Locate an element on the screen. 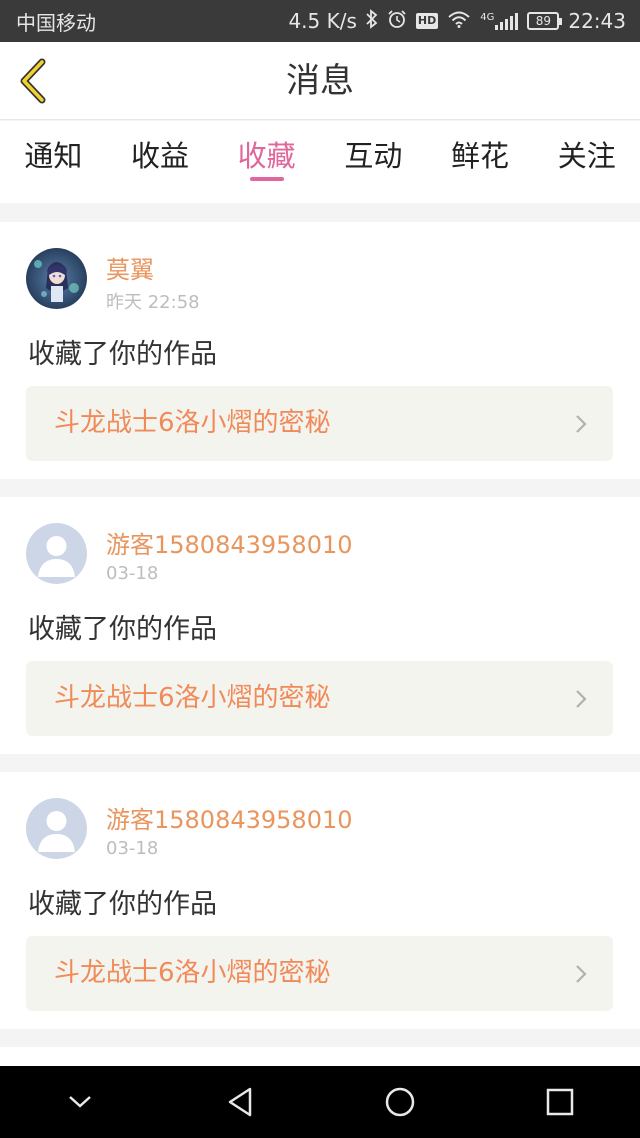  nav-recents-button is located at coordinates (560, 1102).